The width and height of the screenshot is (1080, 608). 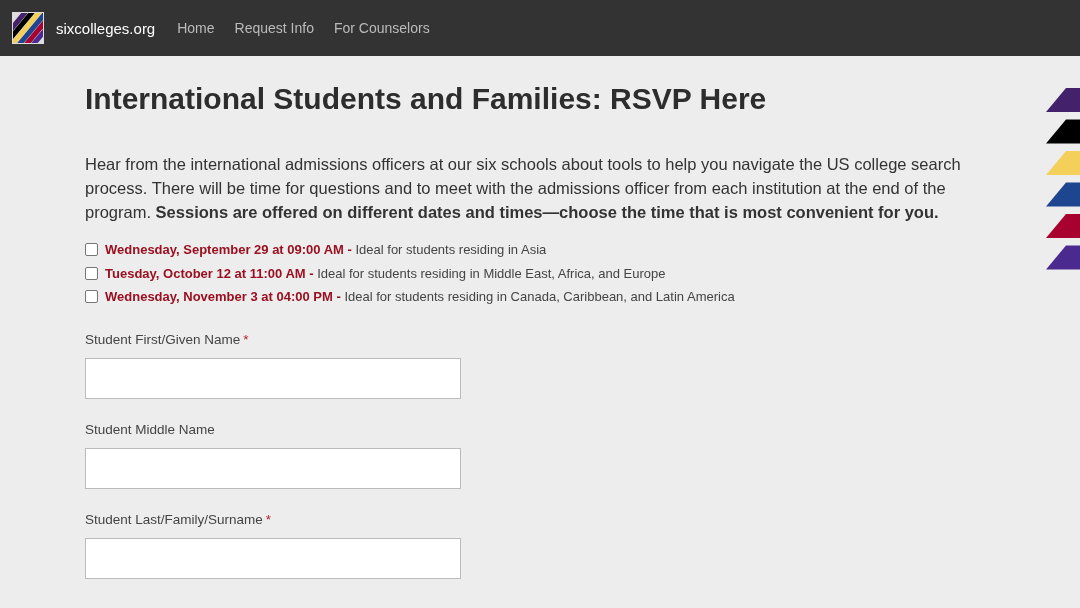 I want to click on field-label: Student Middle Name, so click(x=150, y=429).